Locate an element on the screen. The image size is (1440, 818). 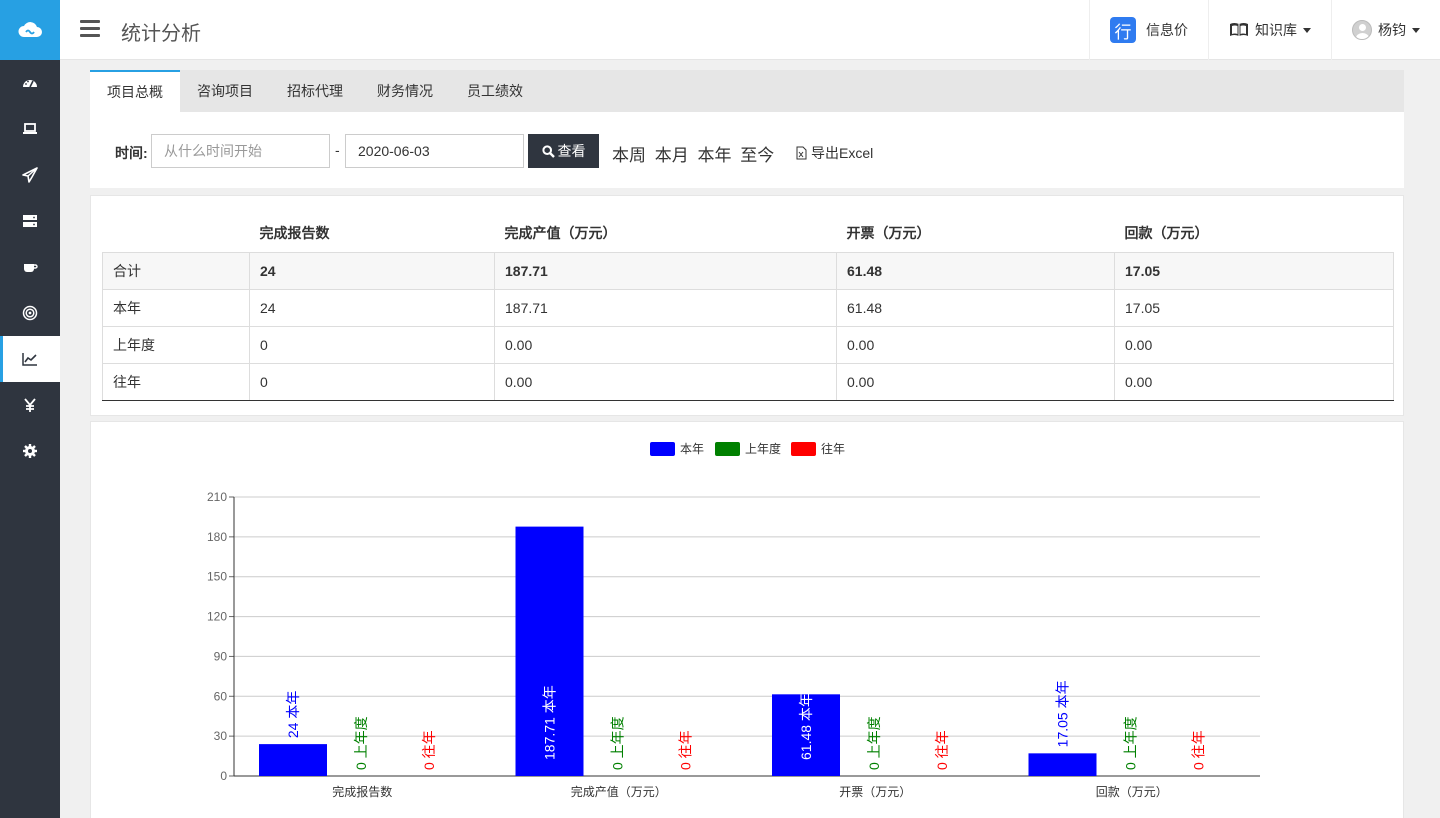
legend-label: 本年 is located at coordinates (692, 449).